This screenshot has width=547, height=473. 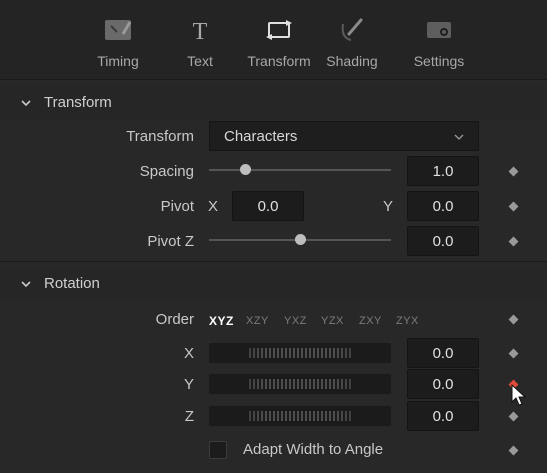 I want to click on order-keyframe-diamond, so click(x=513, y=319).